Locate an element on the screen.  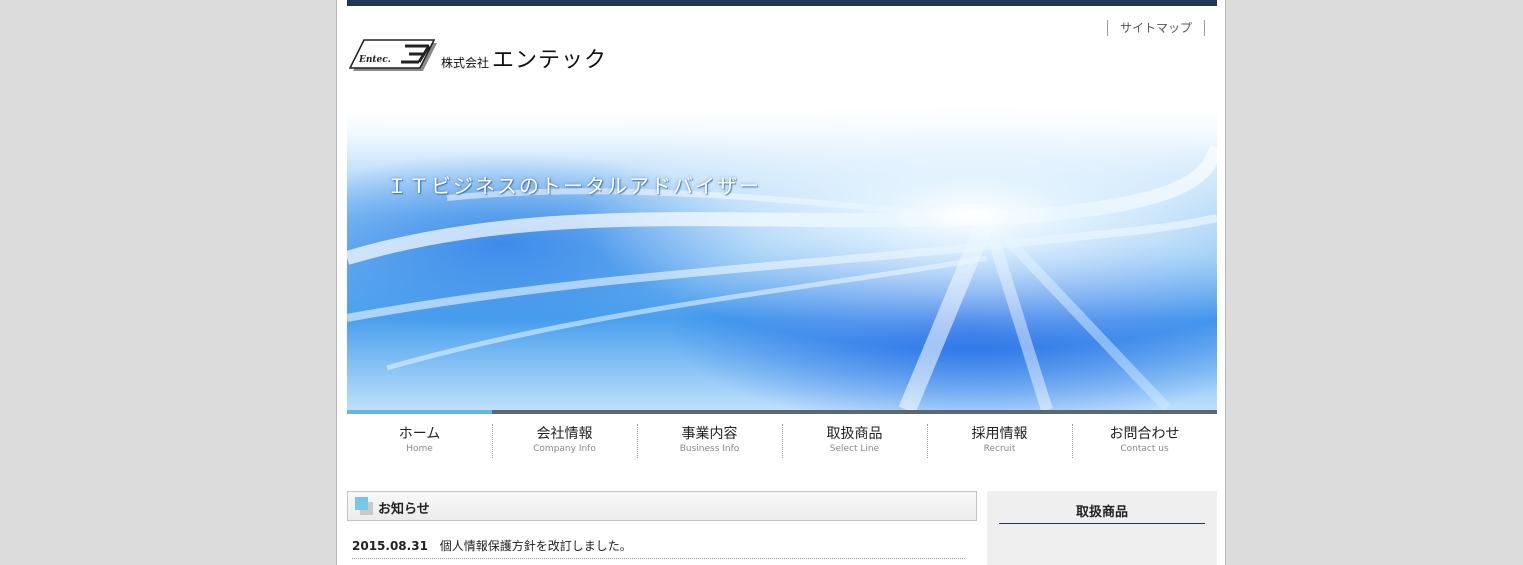
nav-label: 採用情報 is located at coordinates (999, 434).